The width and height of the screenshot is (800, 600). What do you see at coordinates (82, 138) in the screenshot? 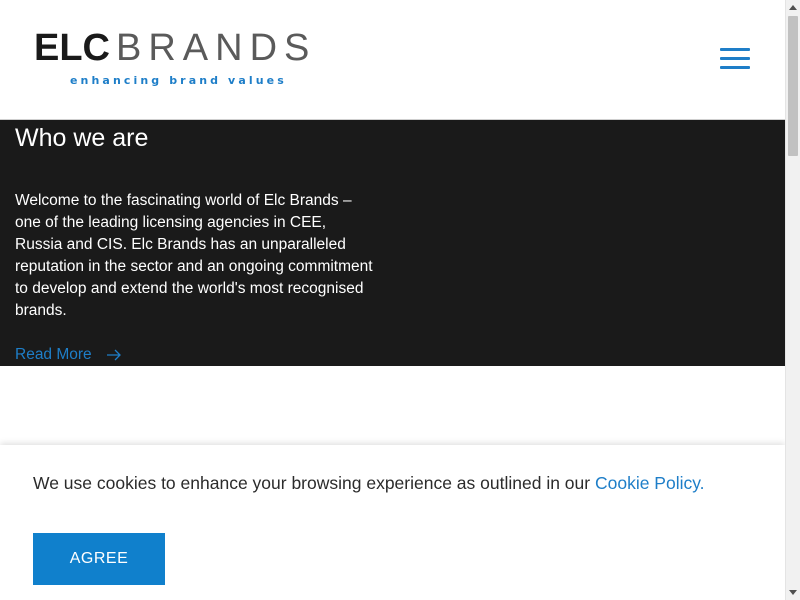
I see `section-title: Who we are` at bounding box center [82, 138].